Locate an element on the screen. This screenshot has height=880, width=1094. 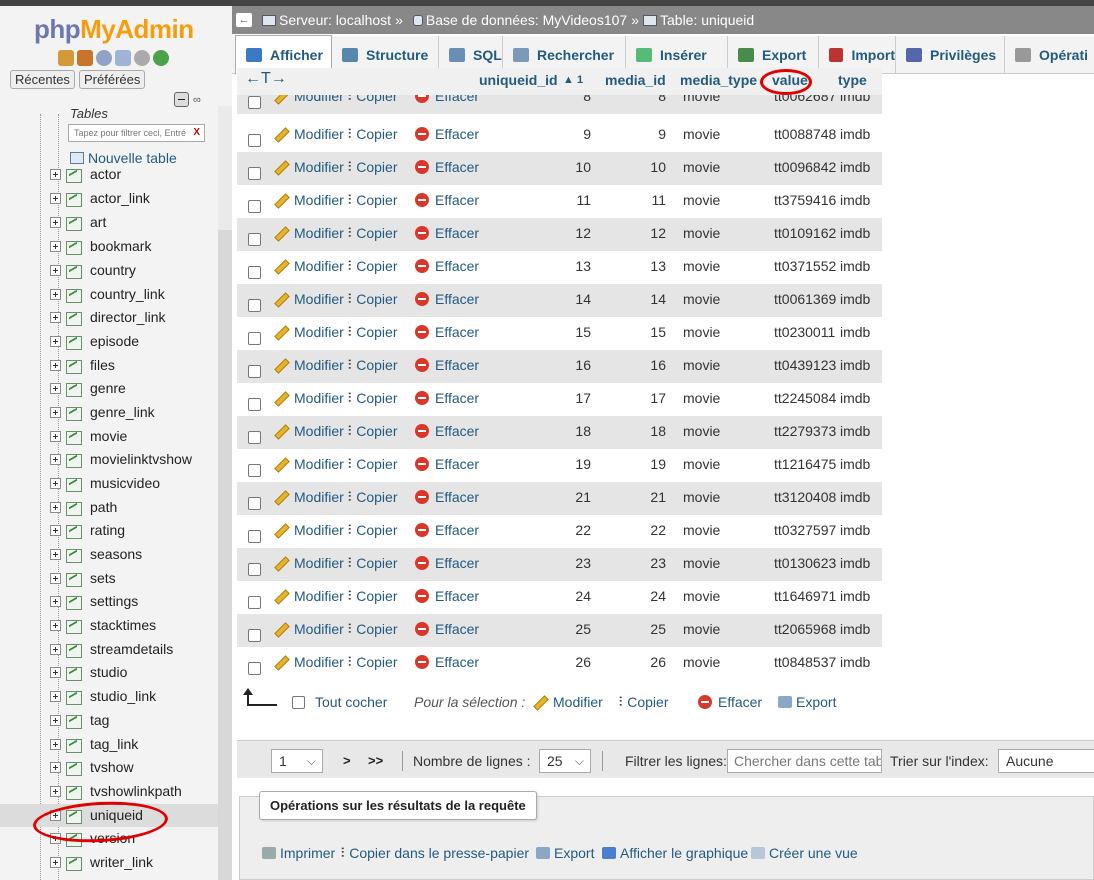
nav-table-item: country is located at coordinates (109, 270).